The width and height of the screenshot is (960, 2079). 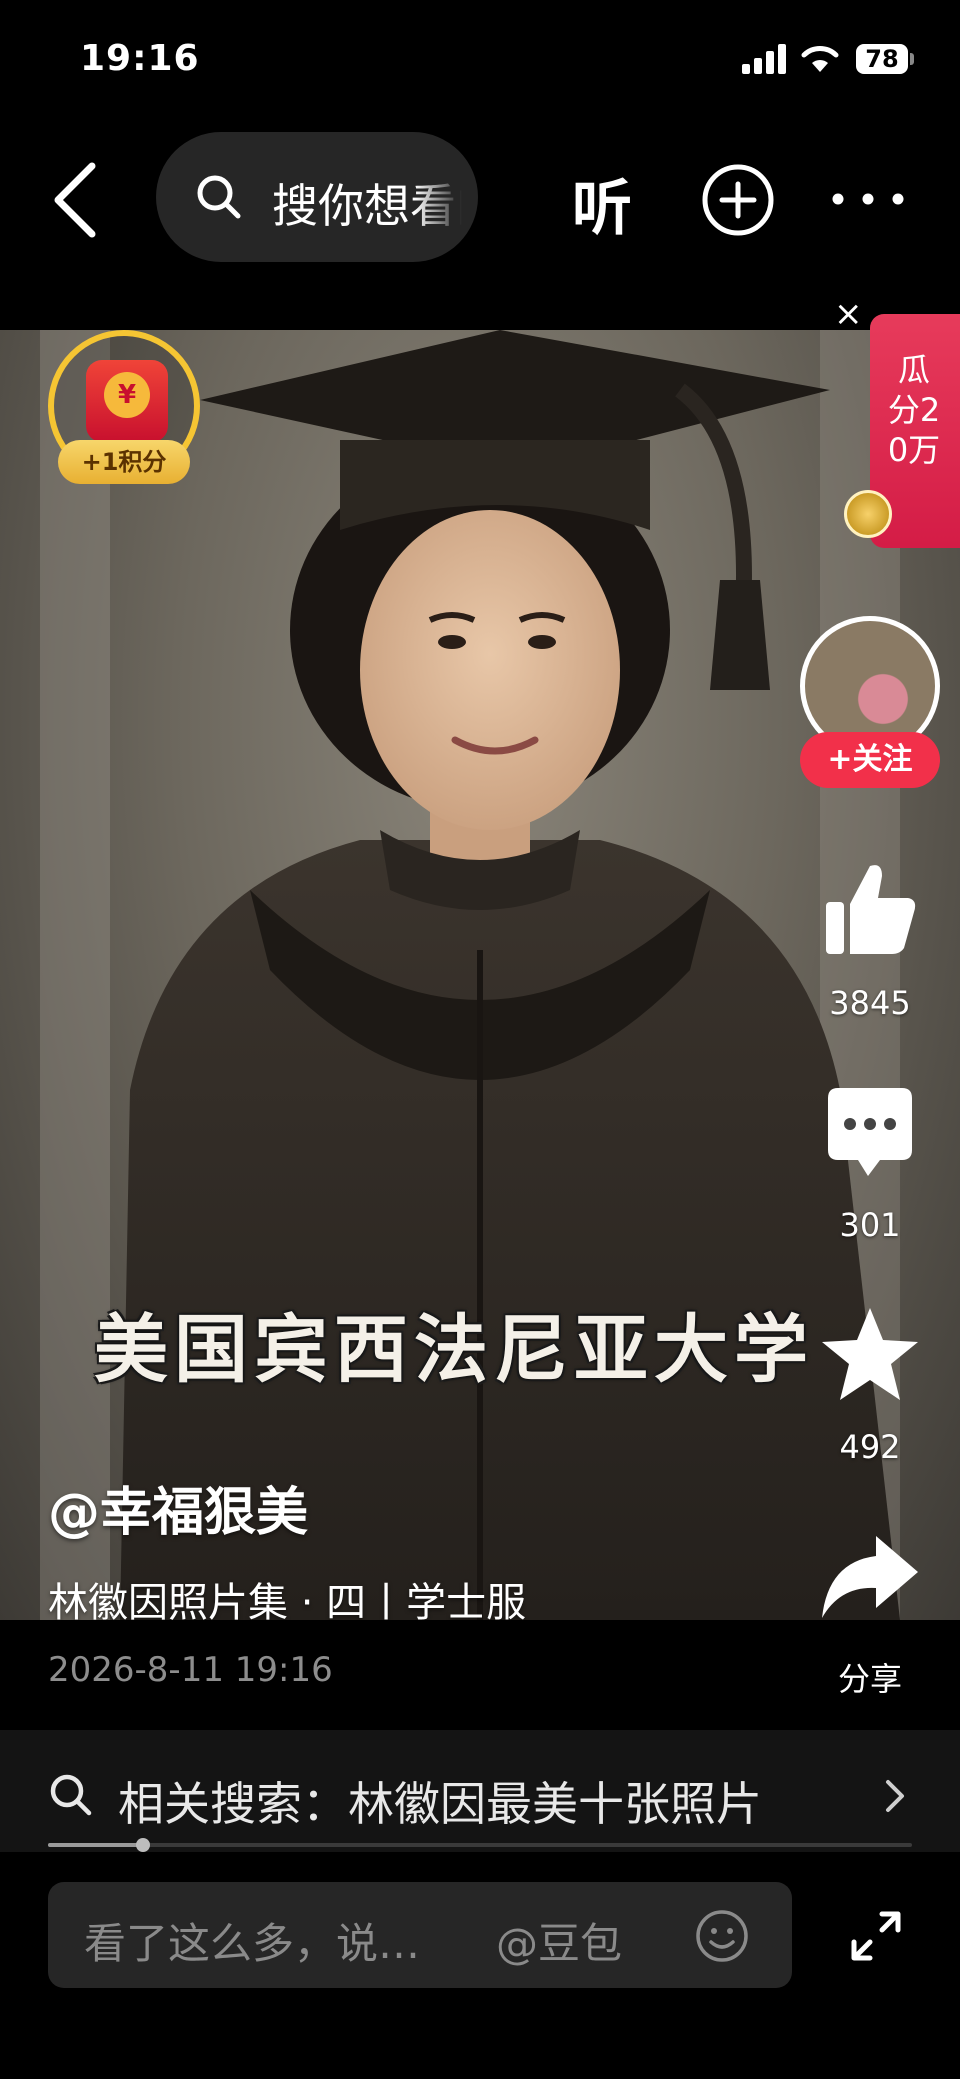 I want to click on video-progress-fill, so click(x=95, y=1845).